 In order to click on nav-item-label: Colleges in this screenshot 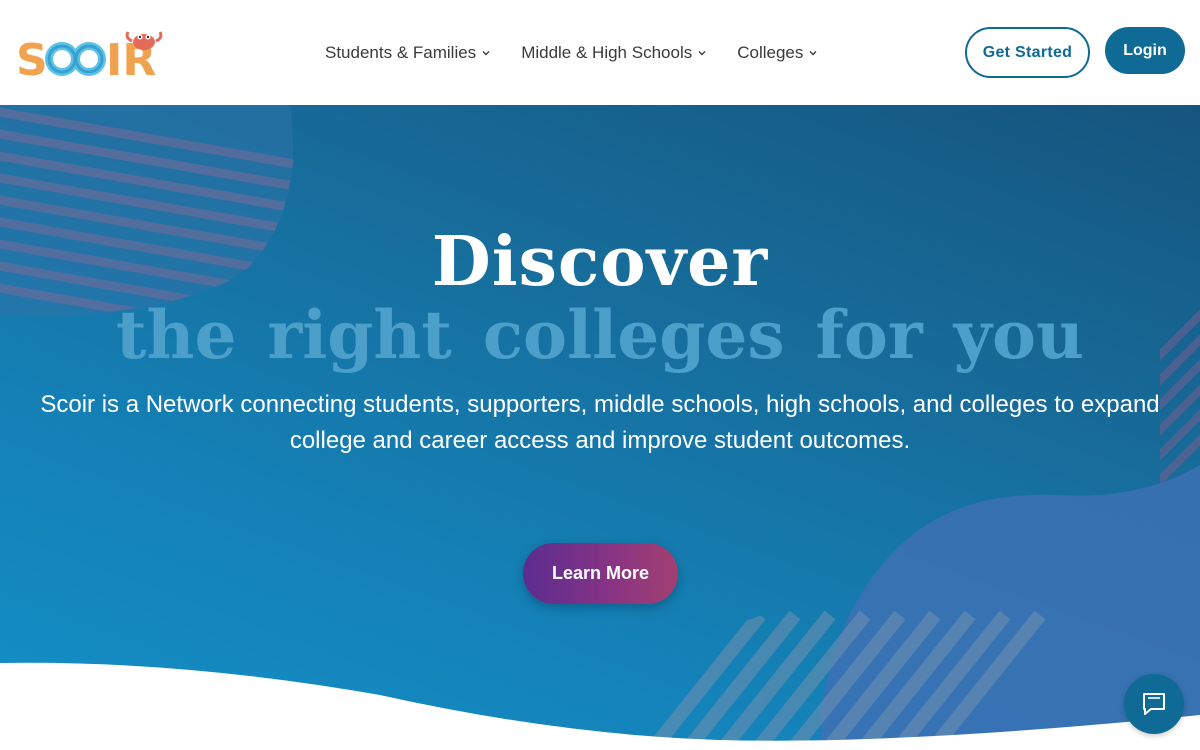, I will do `click(770, 52)`.